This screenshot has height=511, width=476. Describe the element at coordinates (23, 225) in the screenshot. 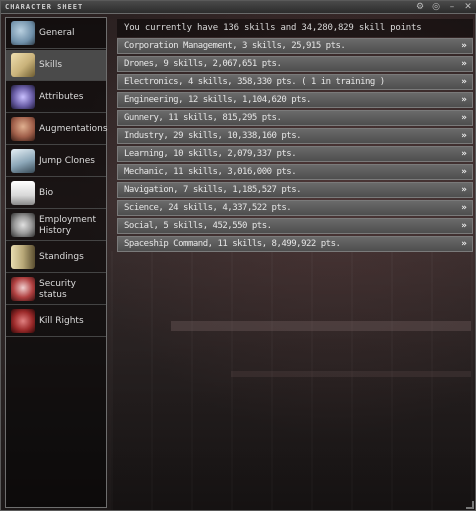

I see `employment-history-icon` at that location.